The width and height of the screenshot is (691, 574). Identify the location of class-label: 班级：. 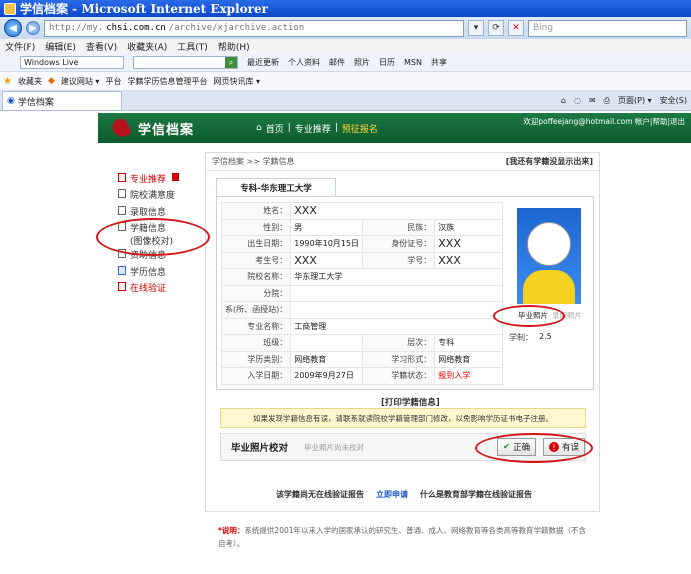
(256, 343).